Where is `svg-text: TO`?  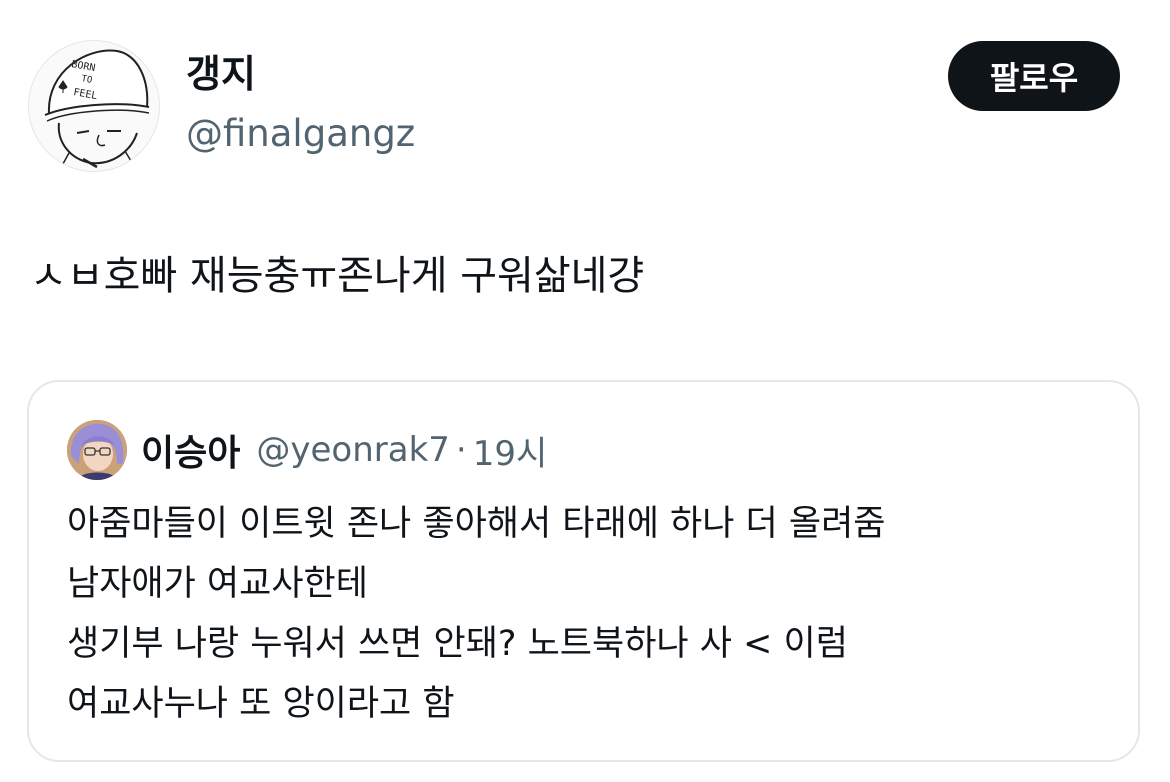 svg-text: TO is located at coordinates (86, 80).